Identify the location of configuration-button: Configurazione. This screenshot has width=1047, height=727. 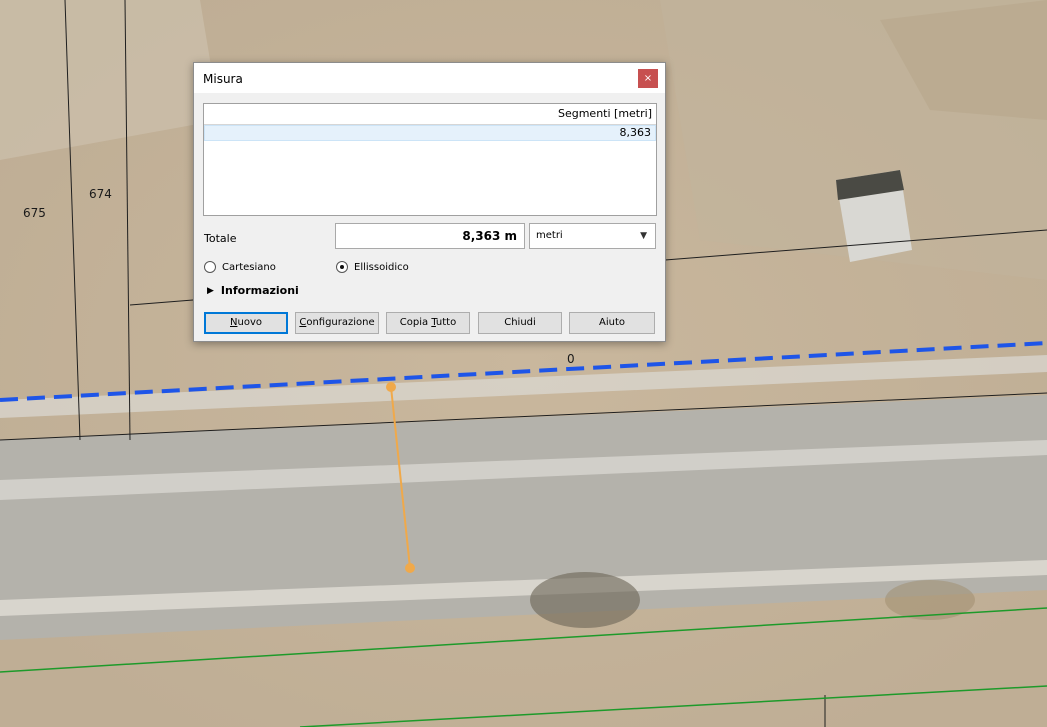
(337, 323).